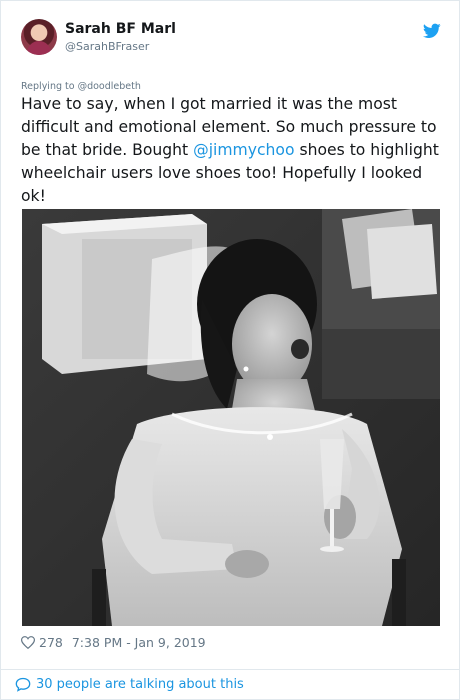  I want to click on user-handle: @SarahBFraser, so click(107, 46).